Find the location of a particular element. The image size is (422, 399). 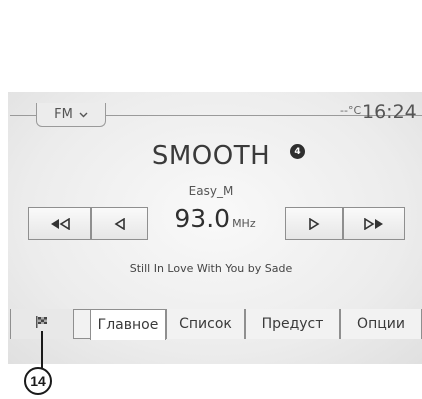

station-name: SMOOTH is located at coordinates (211, 156).